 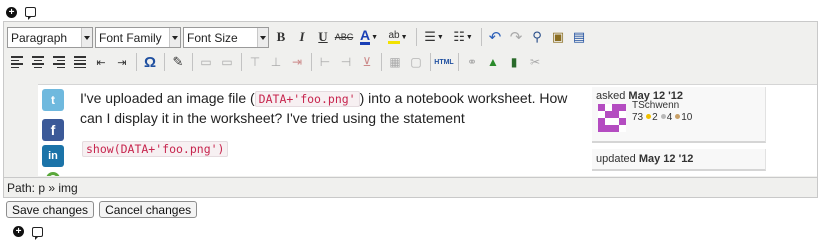 I want to click on align-justify-button, so click(x=80, y=62).